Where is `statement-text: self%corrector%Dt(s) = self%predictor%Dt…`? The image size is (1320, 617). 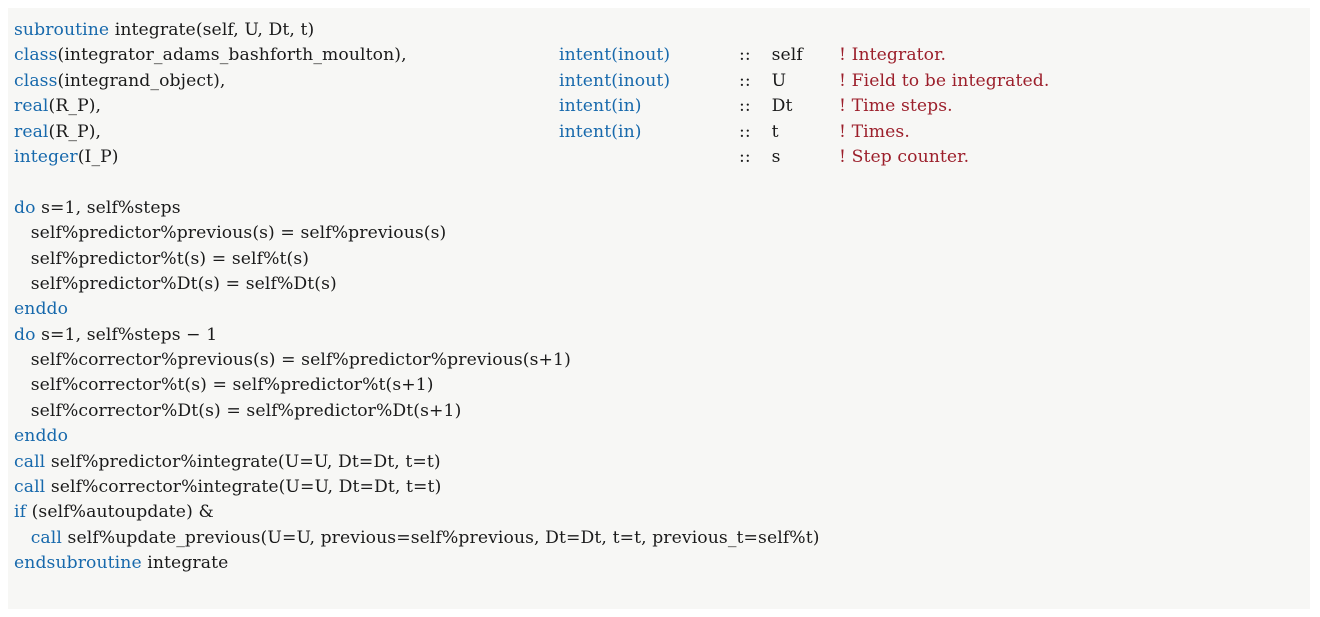
statement-text: self%corrector%Dt(s) = self%predictor%Dt… is located at coordinates (238, 410).